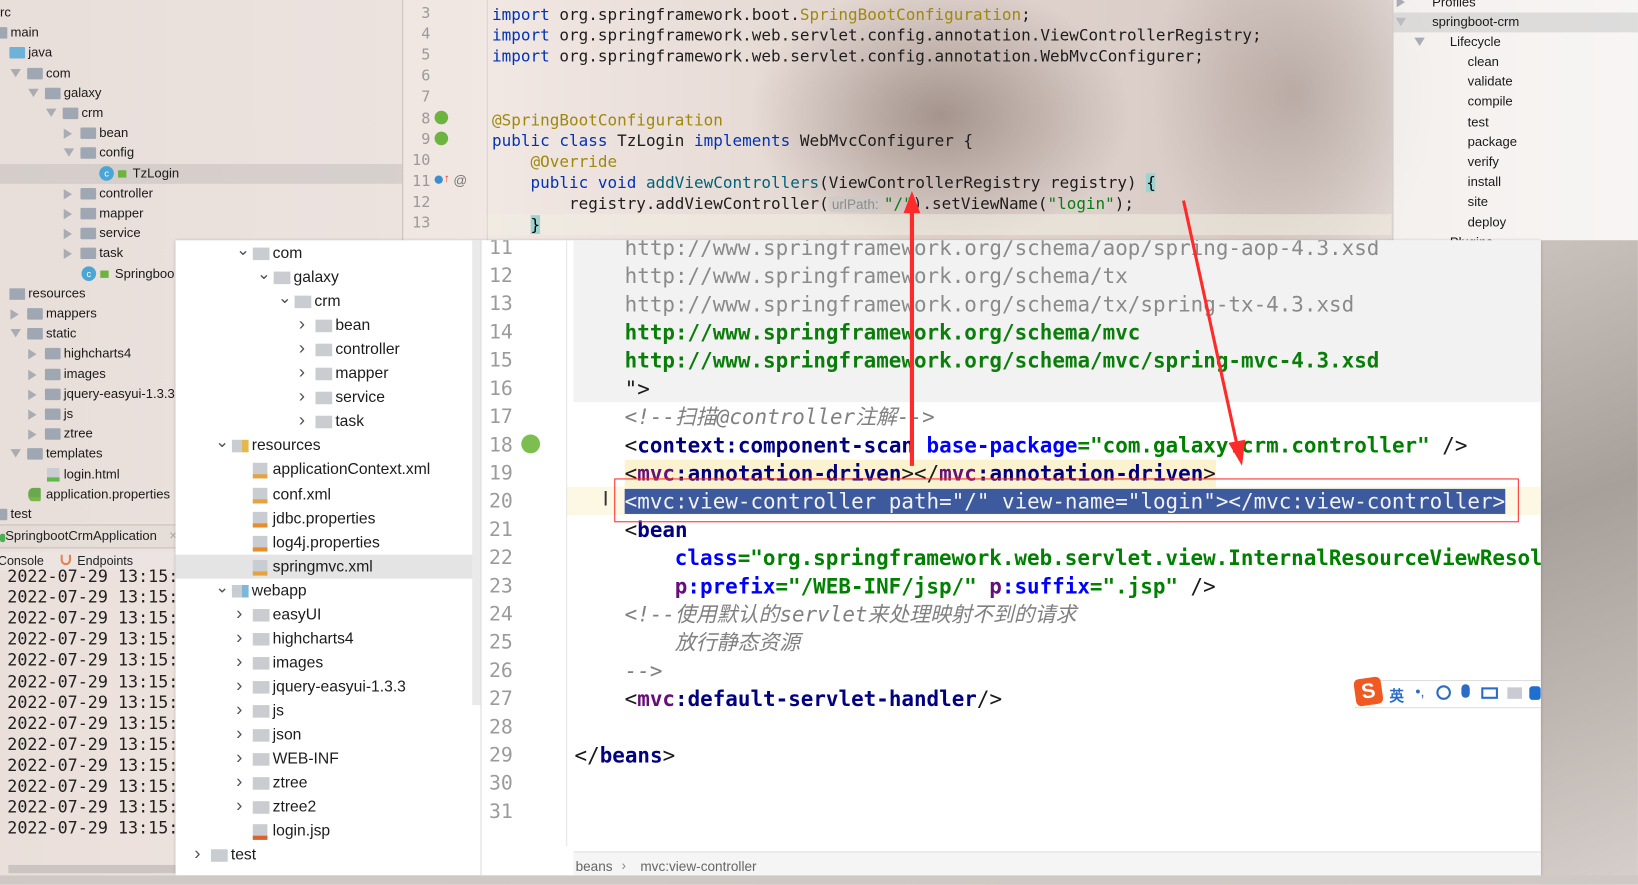 The height and width of the screenshot is (885, 1638). I want to click on arrow-down-head, so click(1237, 452).